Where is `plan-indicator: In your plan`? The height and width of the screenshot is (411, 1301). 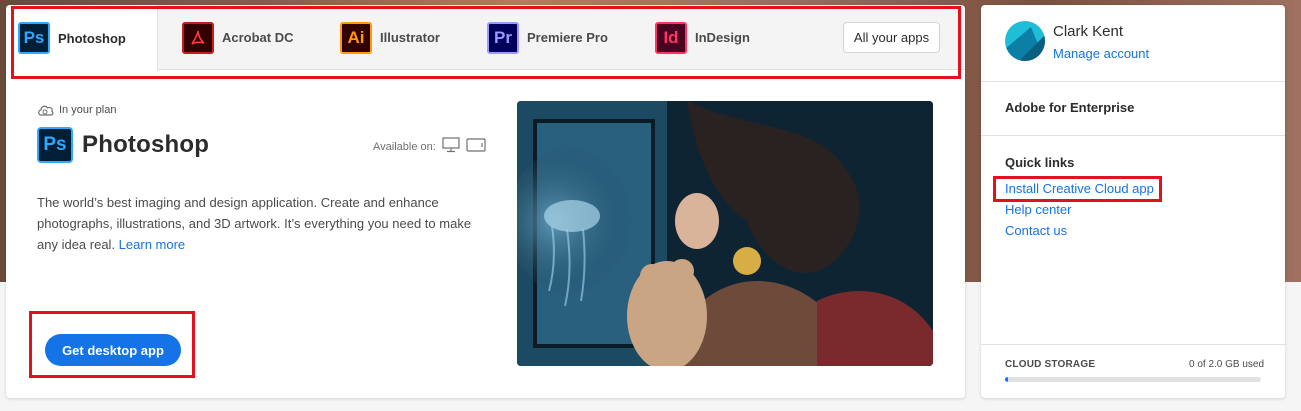
plan-indicator: In your plan is located at coordinates (76, 110).